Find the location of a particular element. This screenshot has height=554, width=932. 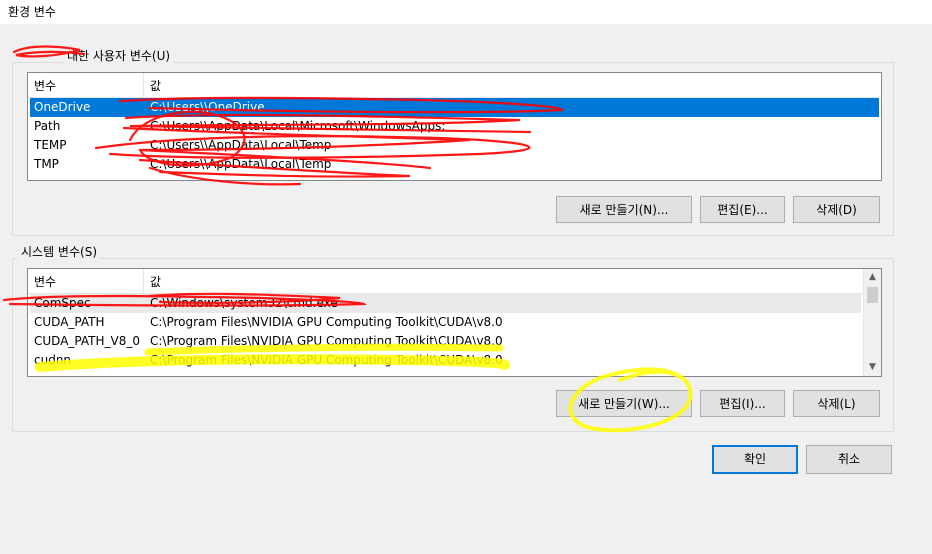

user-variables-label-text: 대한 사용자 변수(U) is located at coordinates (119, 56).